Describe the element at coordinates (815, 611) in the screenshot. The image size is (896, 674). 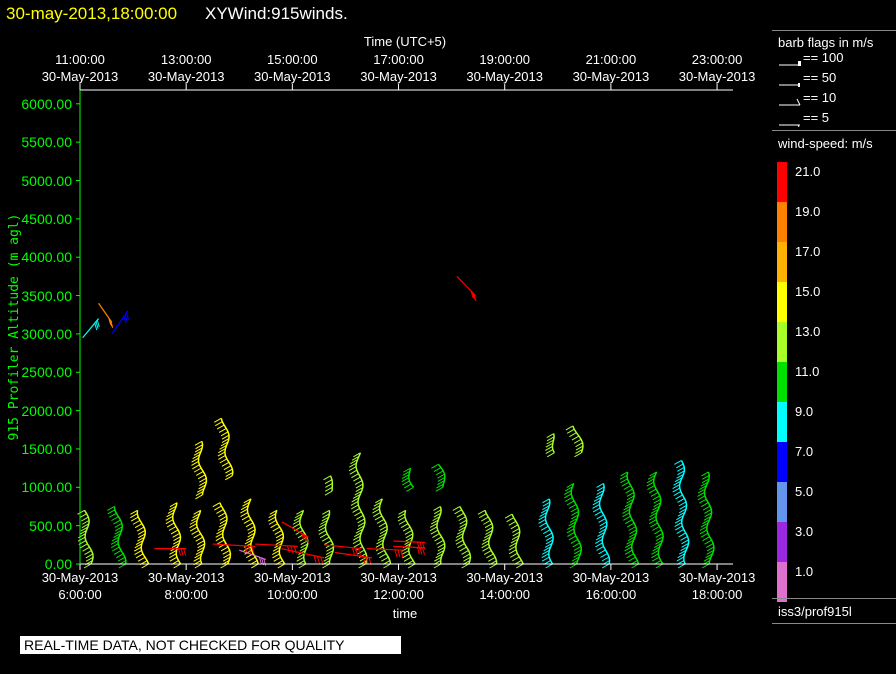
I see `source-label: iss3/prof915l` at that location.